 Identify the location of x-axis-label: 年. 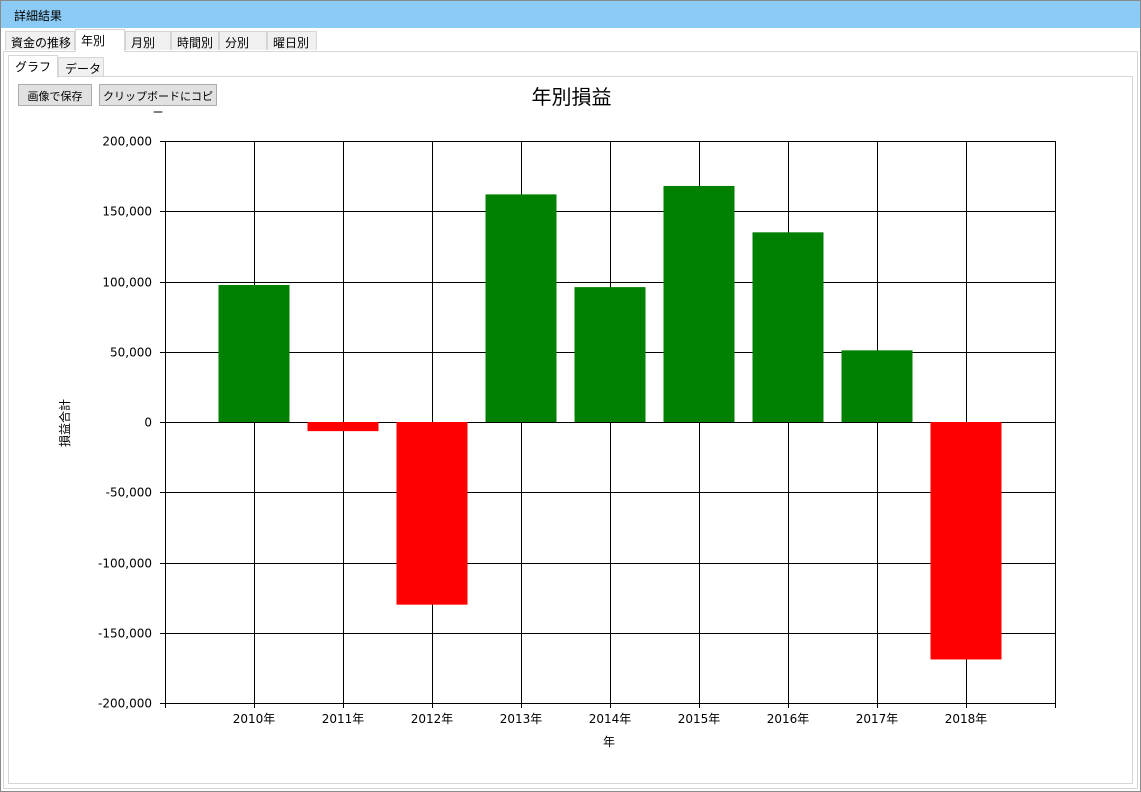
(609, 742).